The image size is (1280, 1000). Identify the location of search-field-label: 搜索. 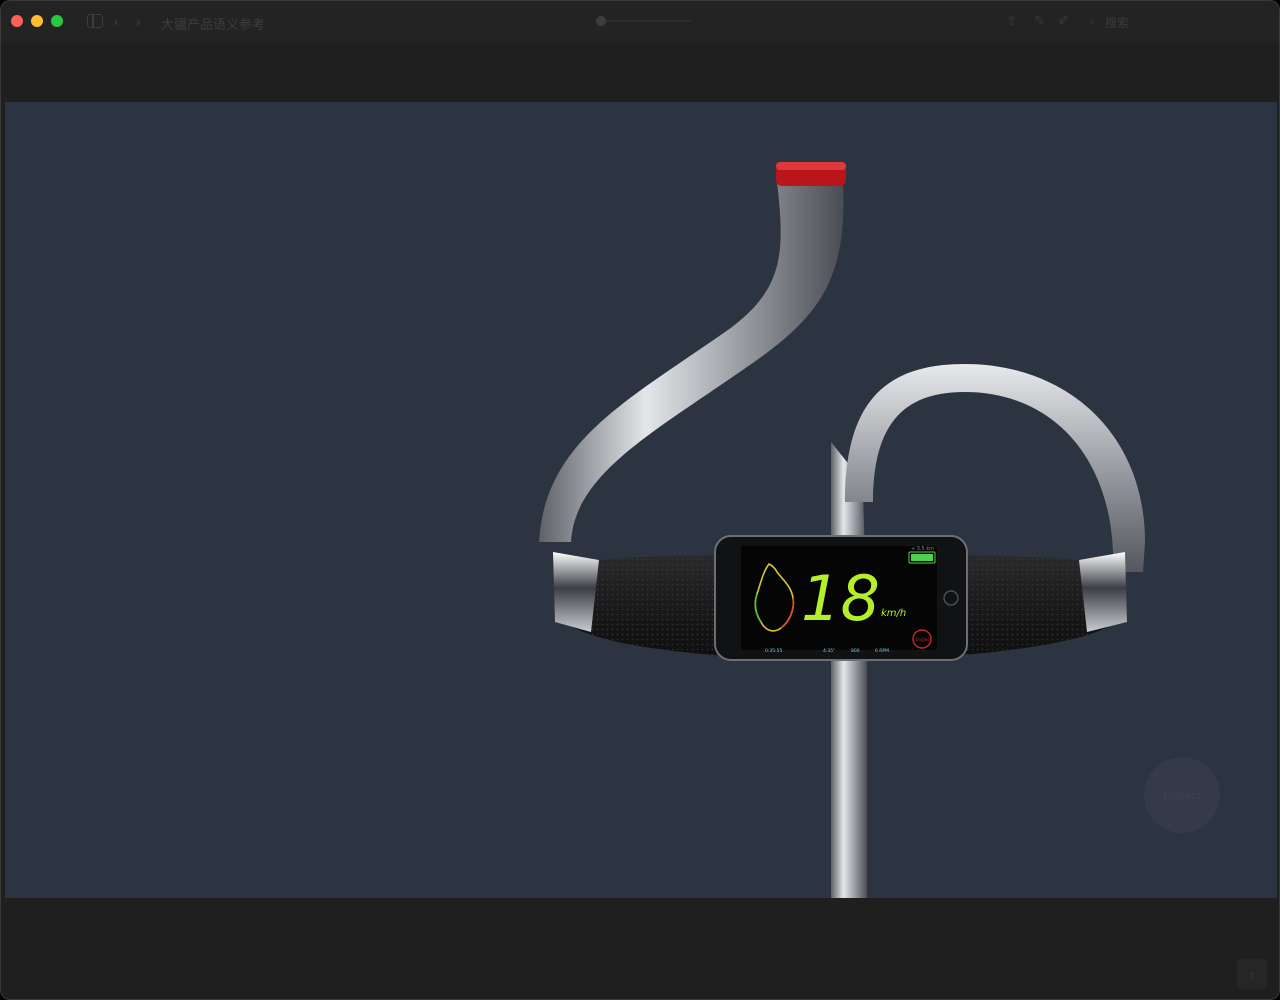
(1117, 22).